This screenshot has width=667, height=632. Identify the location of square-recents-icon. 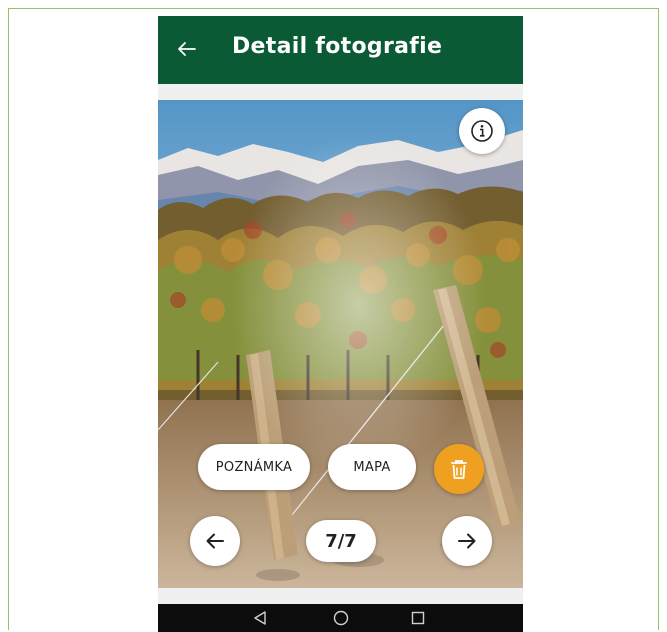
(418, 618).